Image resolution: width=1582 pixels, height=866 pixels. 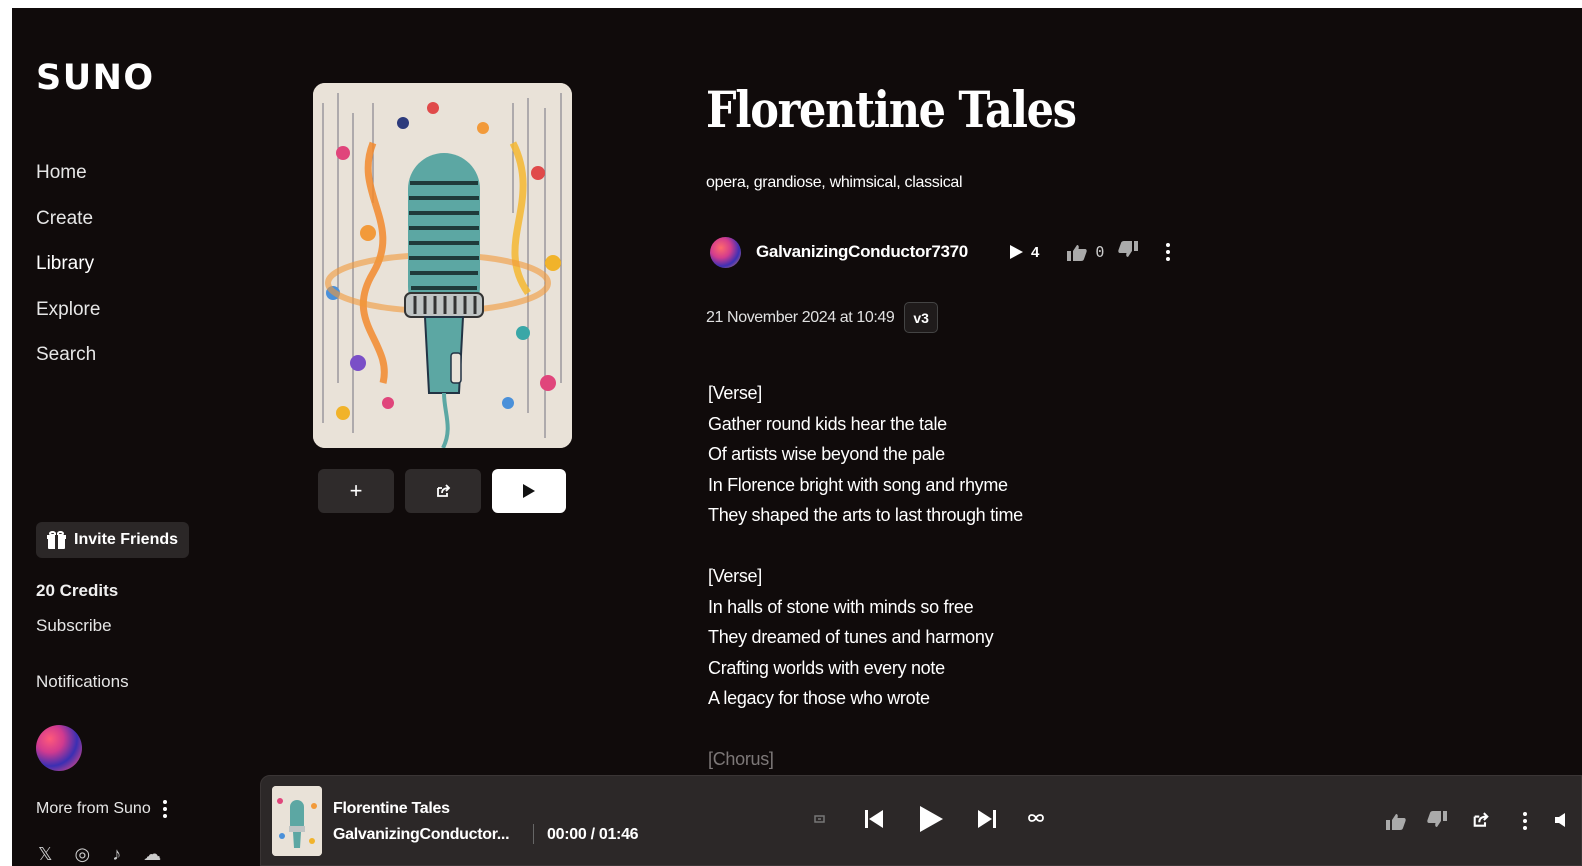 What do you see at coordinates (126, 539) in the screenshot?
I see `invite-friends-label: Invite Friends` at bounding box center [126, 539].